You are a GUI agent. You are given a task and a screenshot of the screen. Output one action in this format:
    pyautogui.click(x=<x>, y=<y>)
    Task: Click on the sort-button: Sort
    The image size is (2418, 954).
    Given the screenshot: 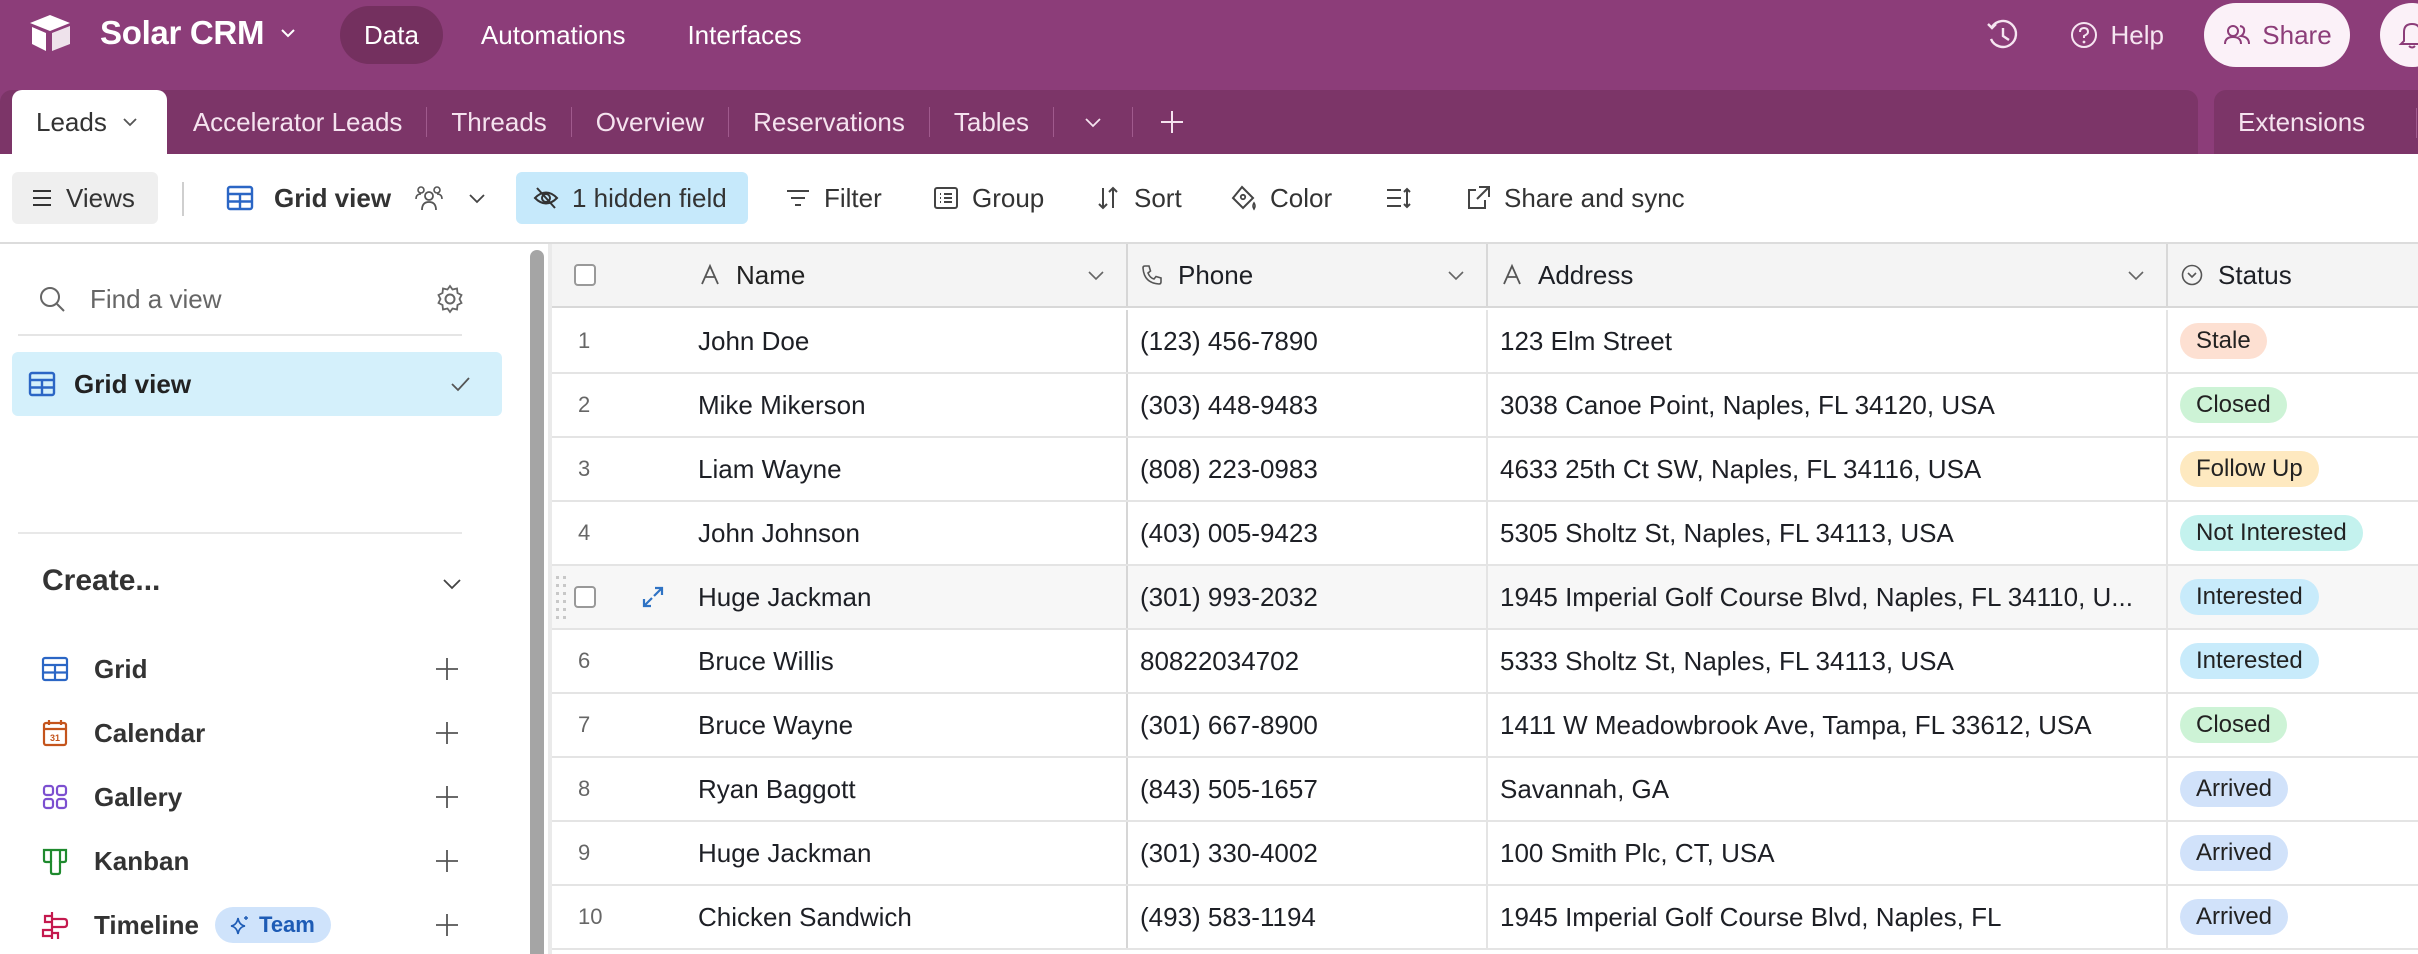 What is the action you would take?
    pyautogui.click(x=1138, y=198)
    